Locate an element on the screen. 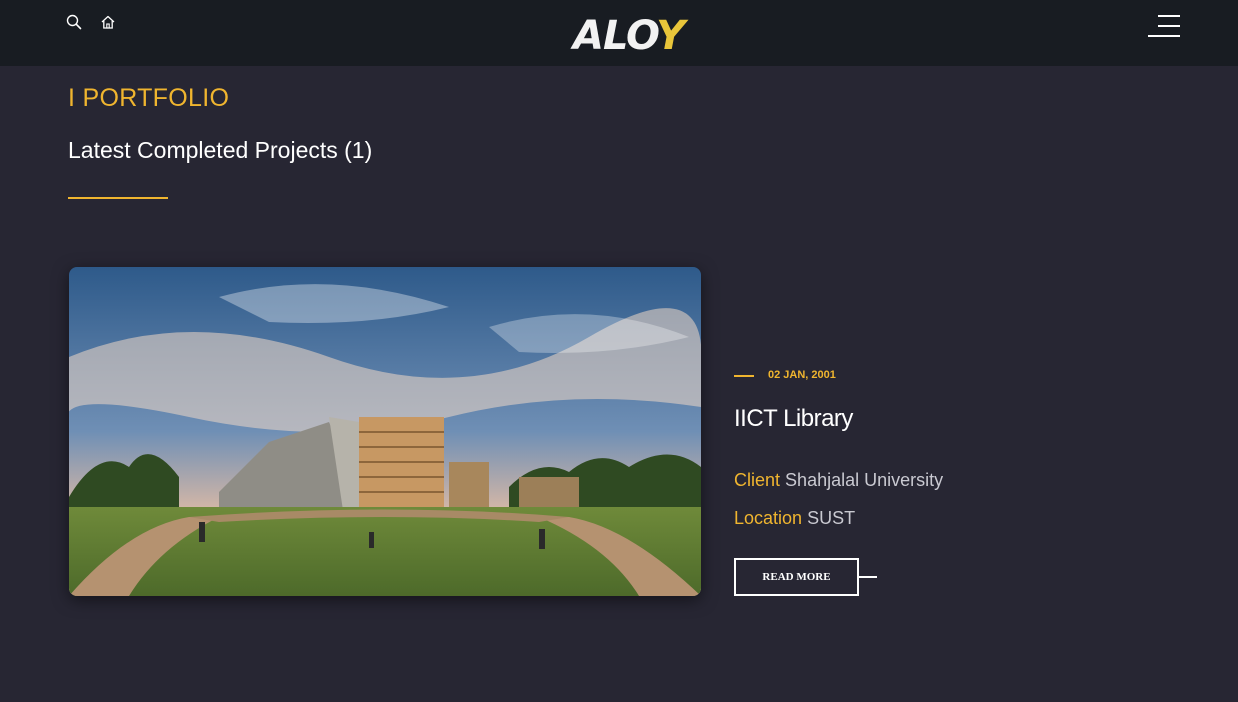 This screenshot has width=1238, height=702. location-label: Location is located at coordinates (768, 518).